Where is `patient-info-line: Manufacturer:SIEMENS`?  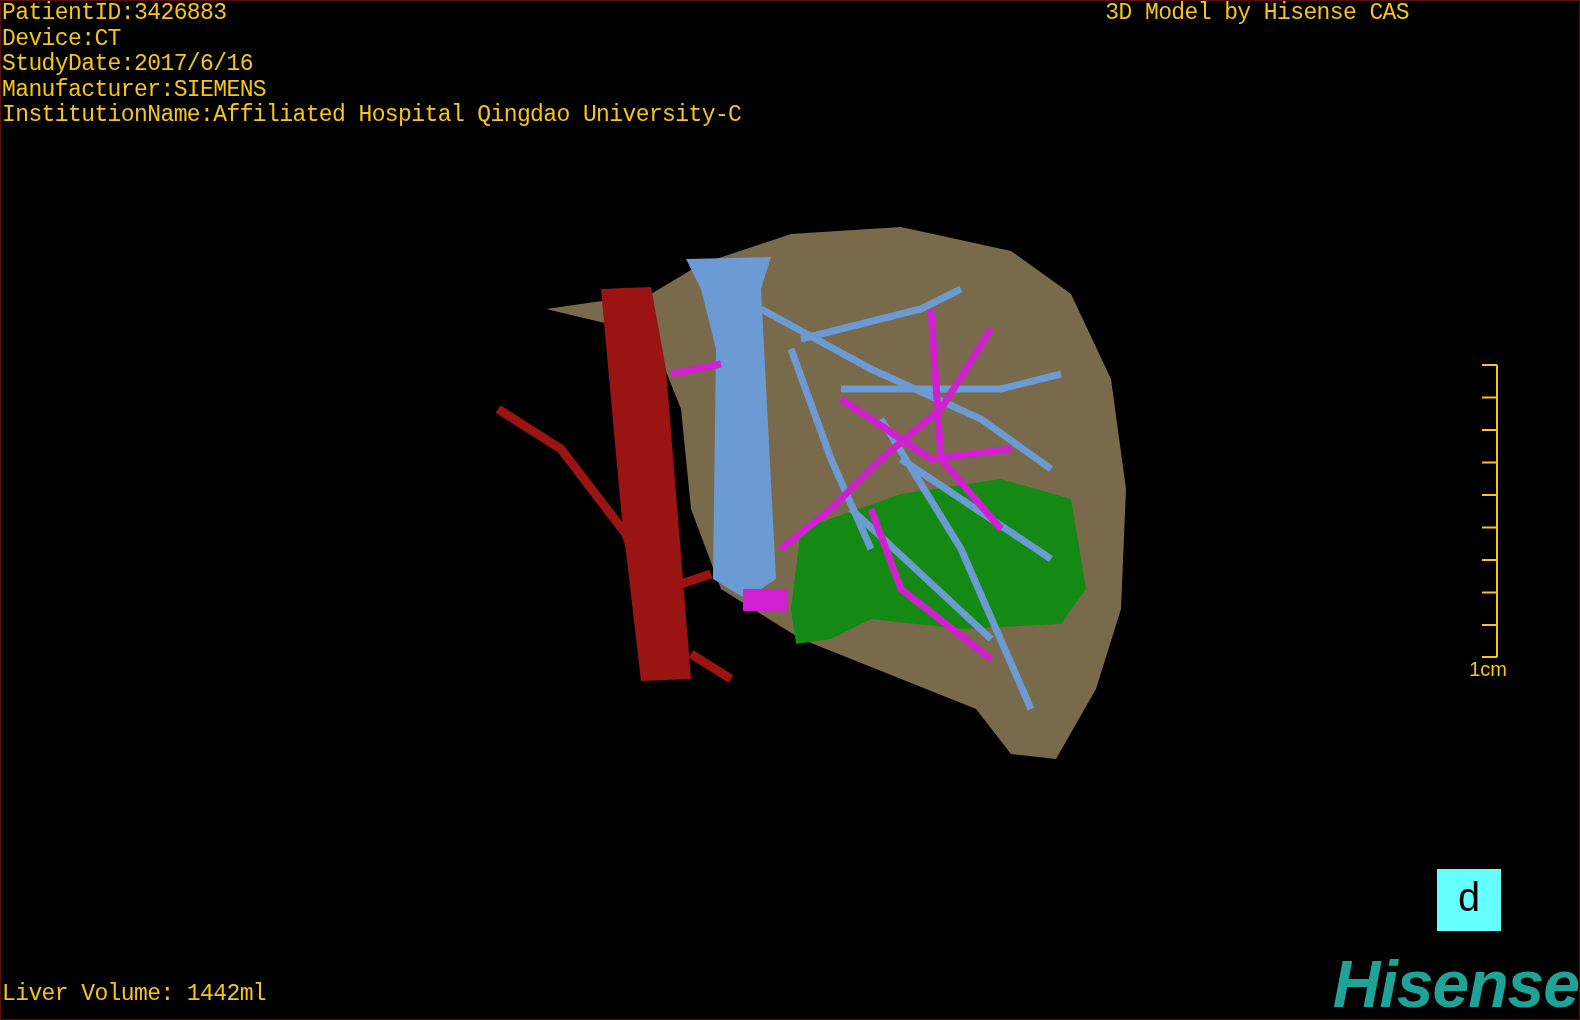
patient-info-line: Manufacturer:SIEMENS is located at coordinates (135, 90).